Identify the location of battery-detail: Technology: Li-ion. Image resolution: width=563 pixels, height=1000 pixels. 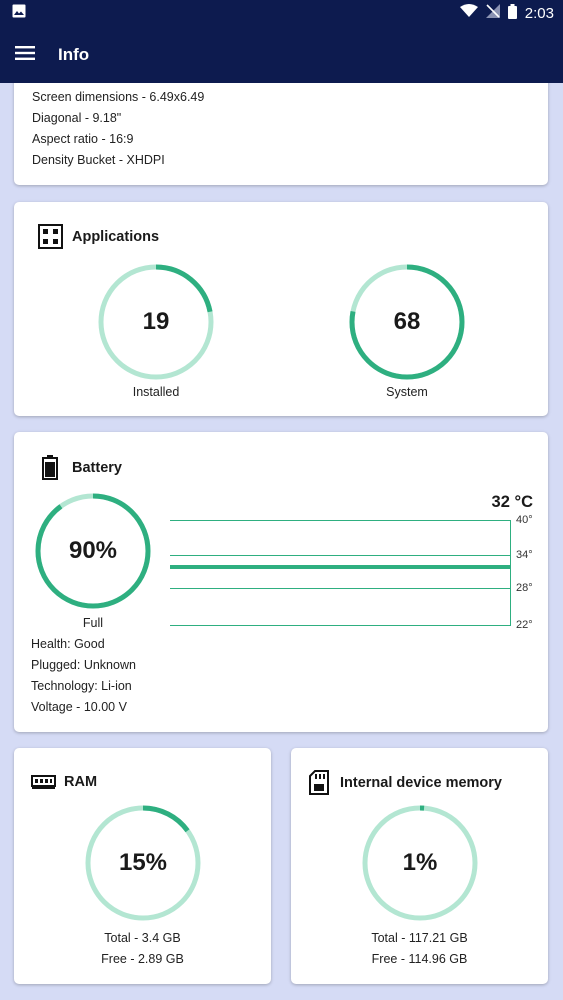
(81, 686).